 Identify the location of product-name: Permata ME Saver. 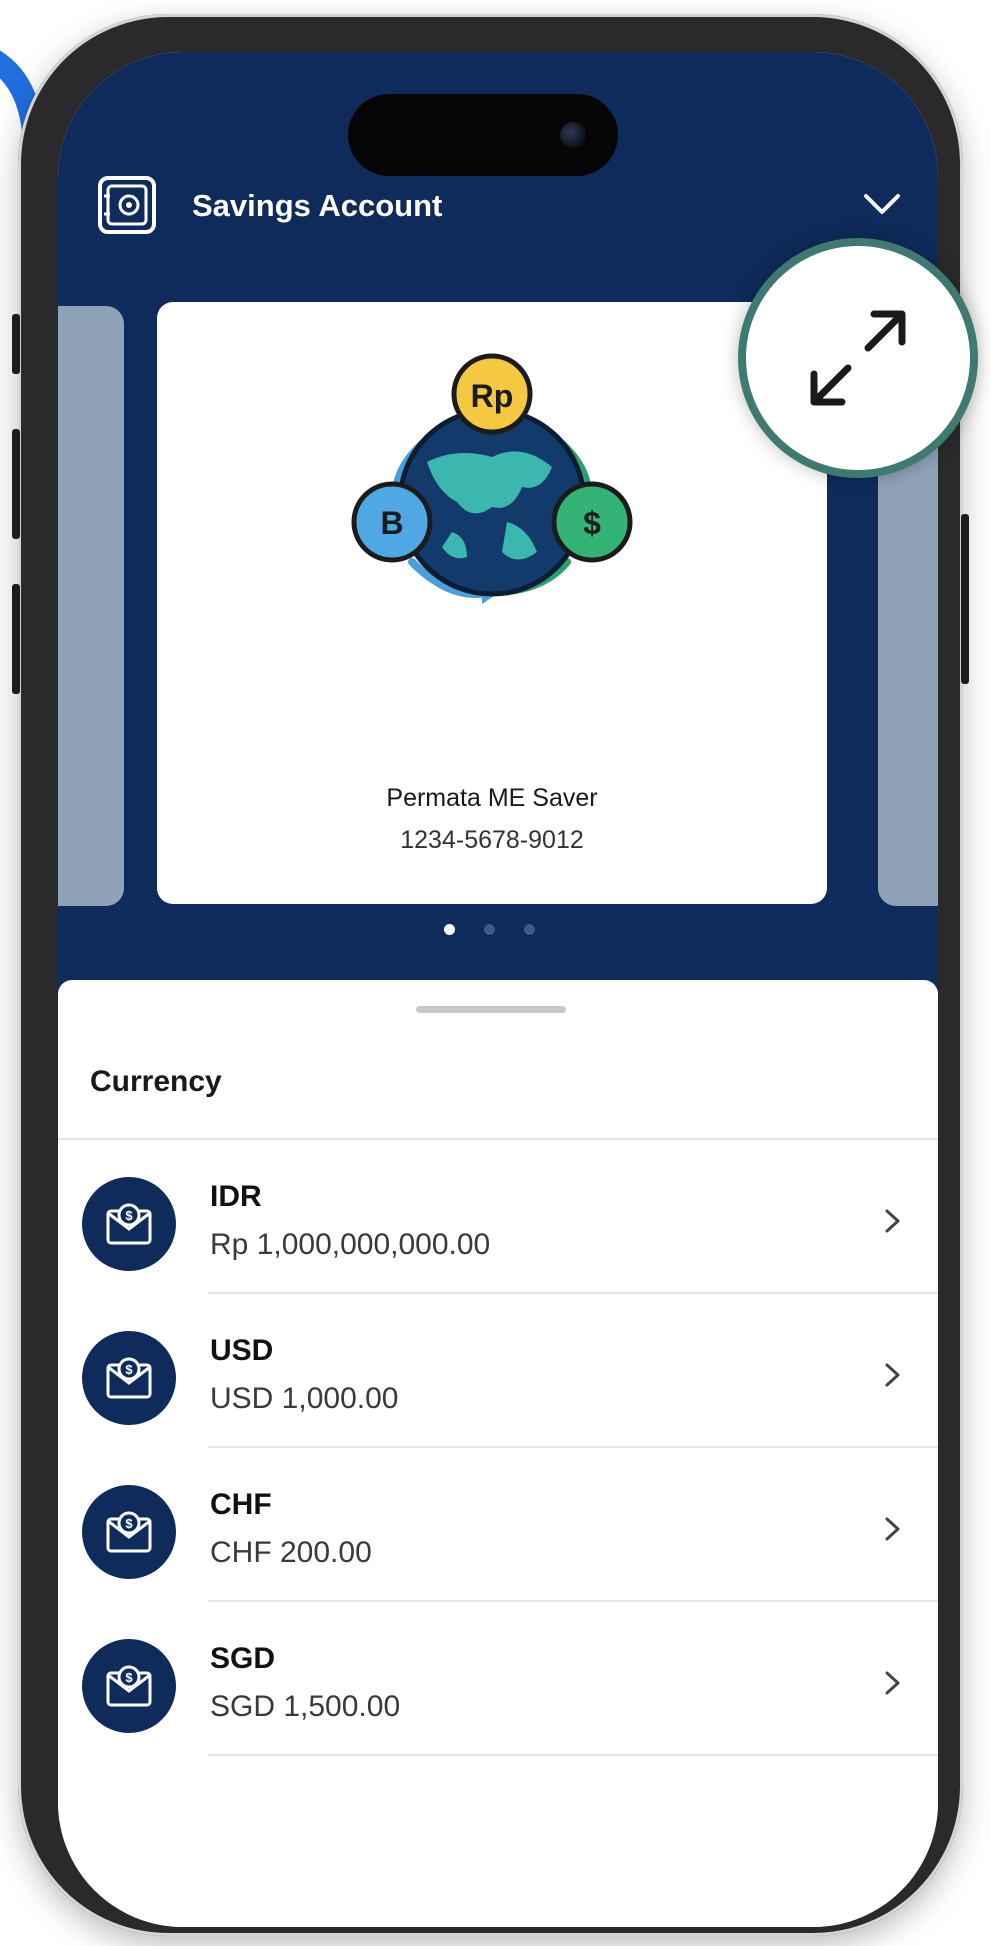
(492, 798).